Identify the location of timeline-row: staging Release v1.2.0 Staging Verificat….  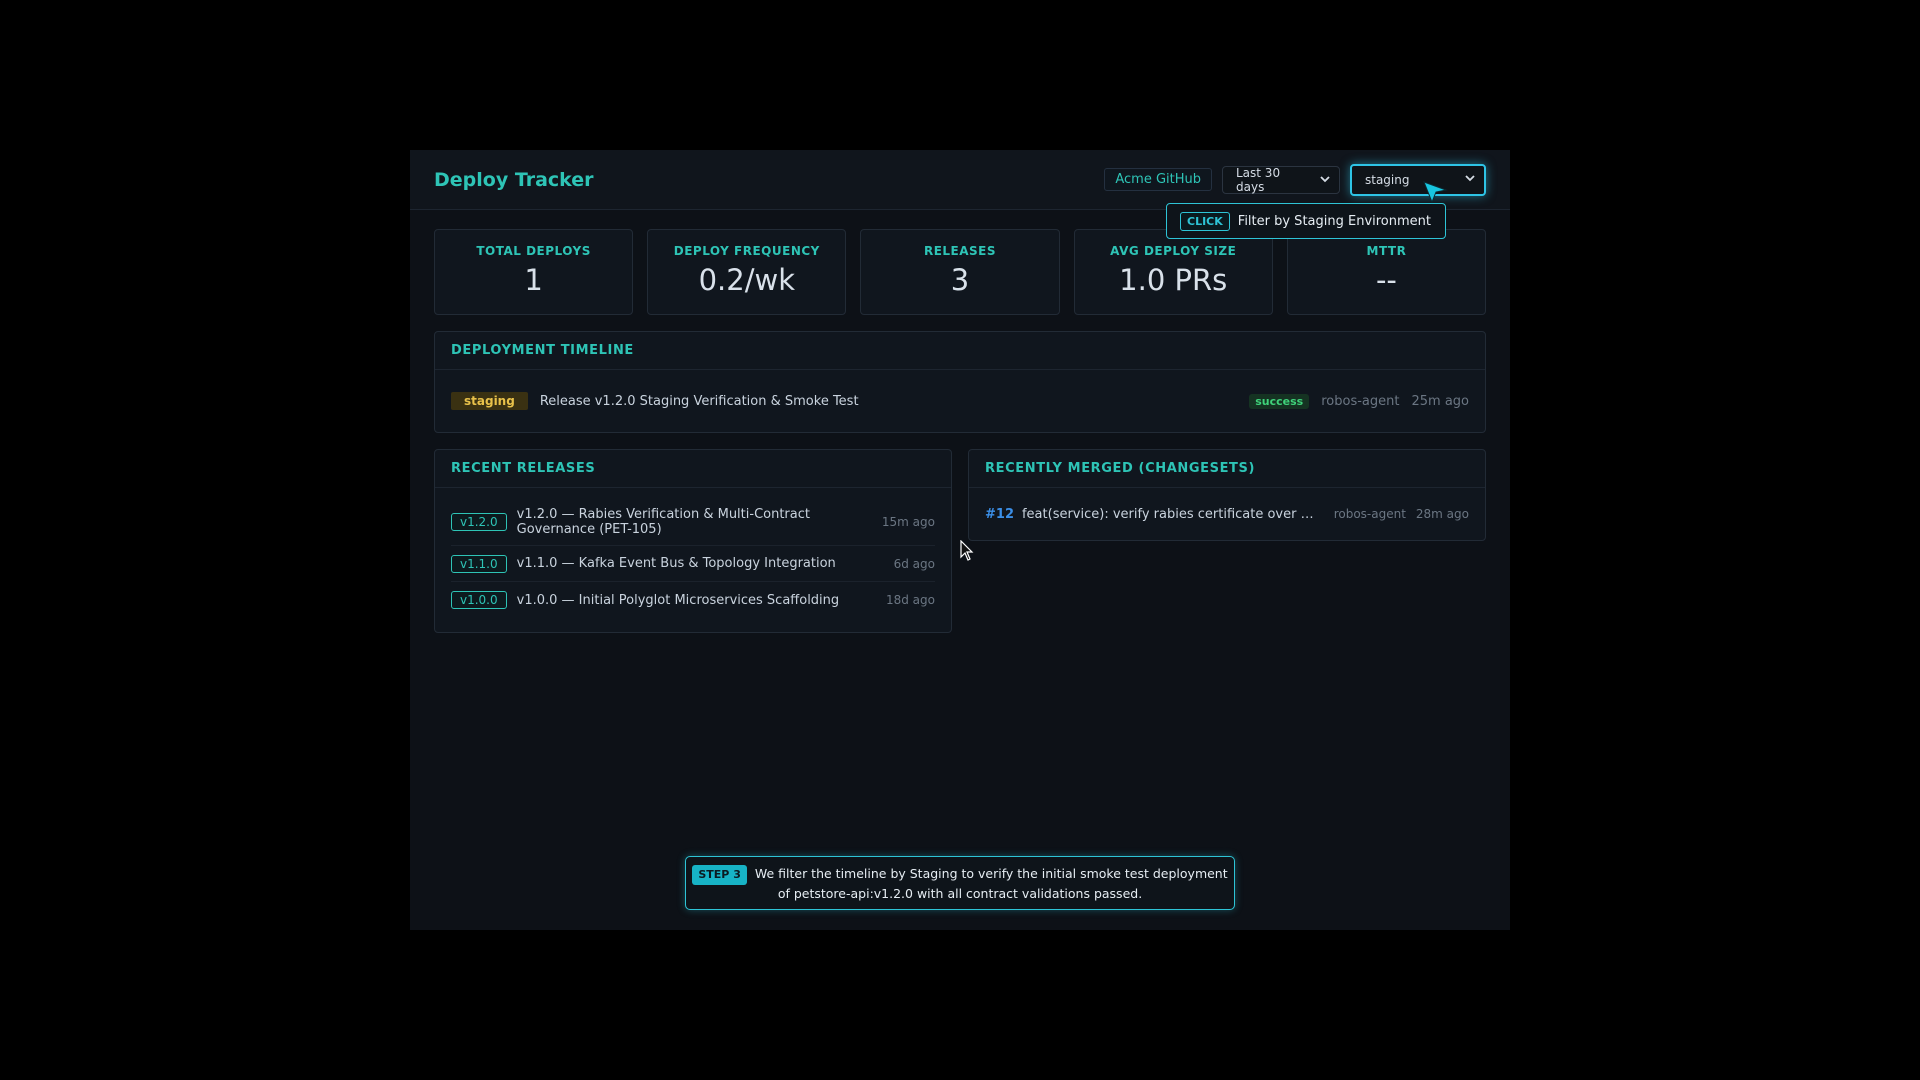
(960, 401).